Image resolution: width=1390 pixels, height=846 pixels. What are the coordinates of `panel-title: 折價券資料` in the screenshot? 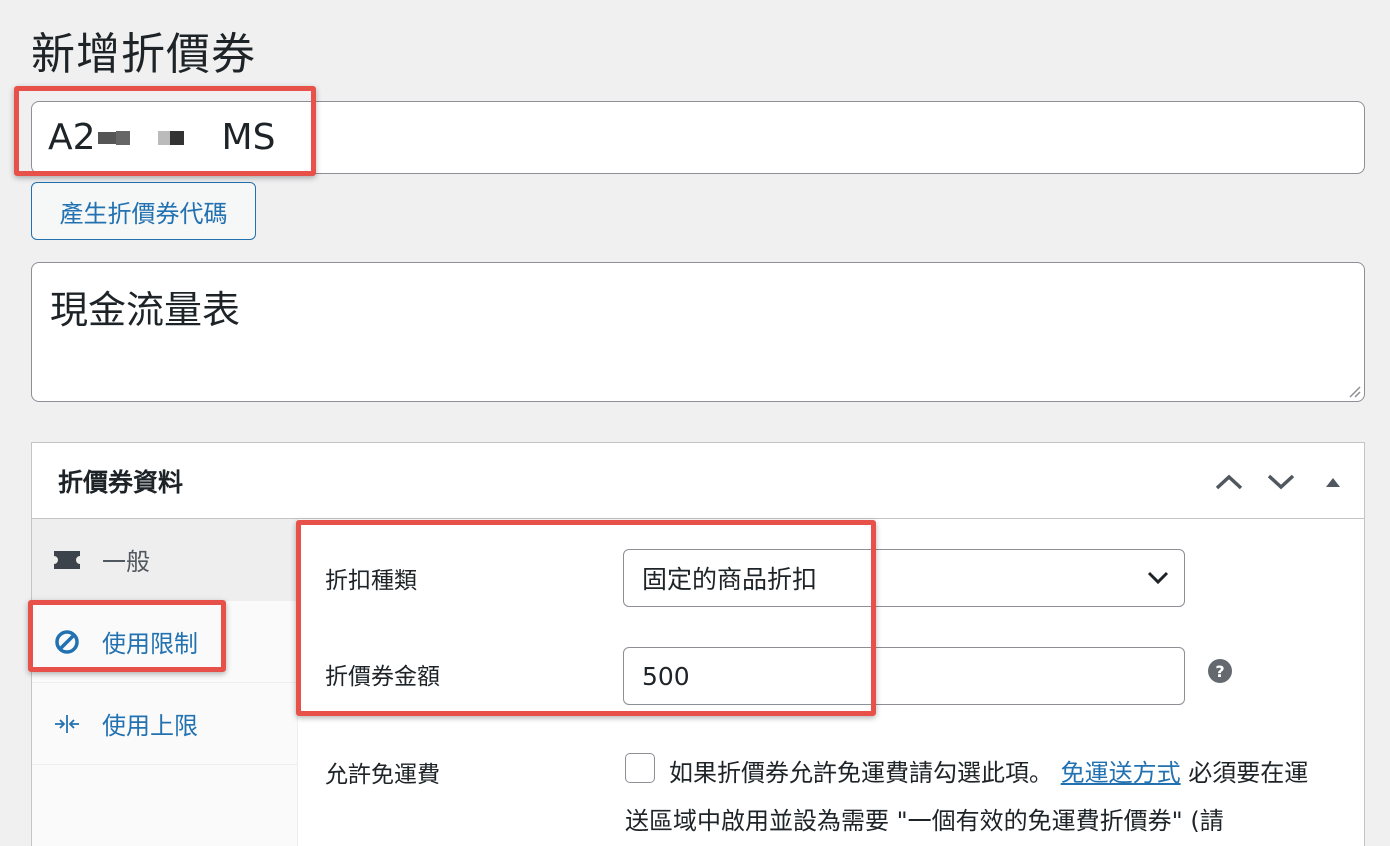 It's located at (121, 482).